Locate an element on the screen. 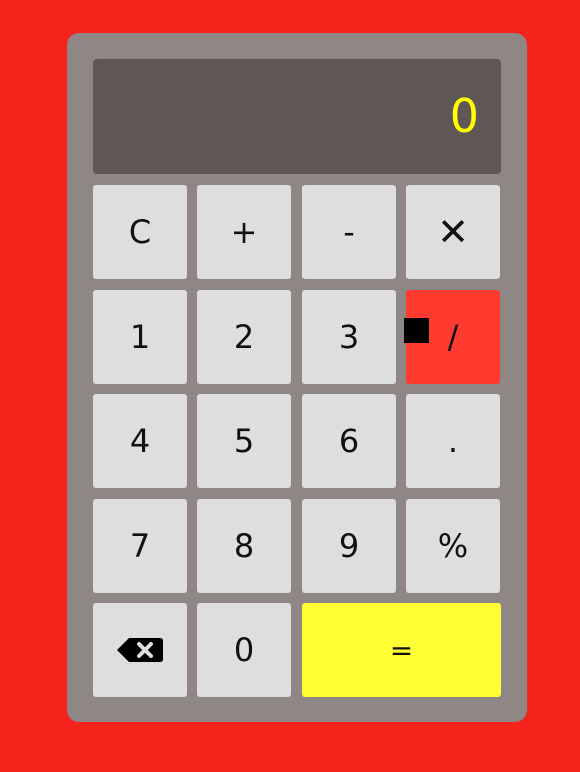 The width and height of the screenshot is (580, 772). decimal-button: . is located at coordinates (453, 441).